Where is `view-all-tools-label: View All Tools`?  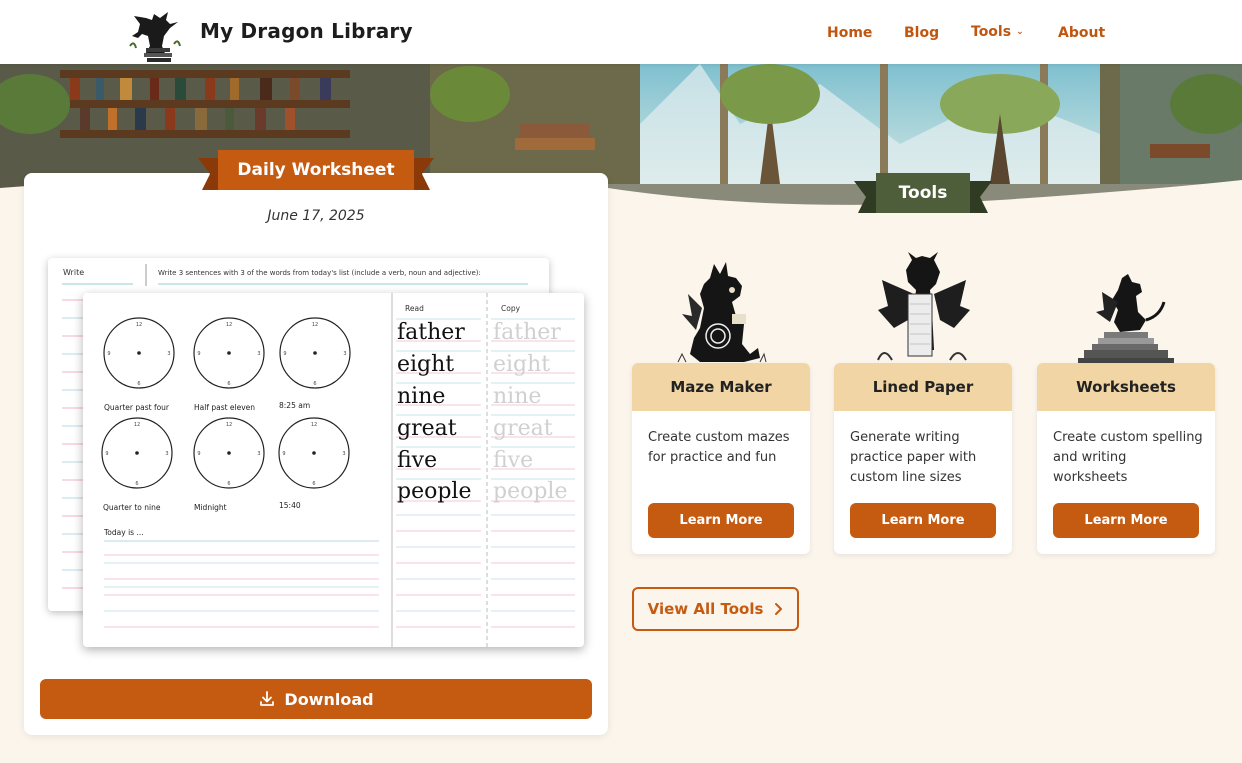
view-all-tools-label: View All Tools is located at coordinates (705, 609).